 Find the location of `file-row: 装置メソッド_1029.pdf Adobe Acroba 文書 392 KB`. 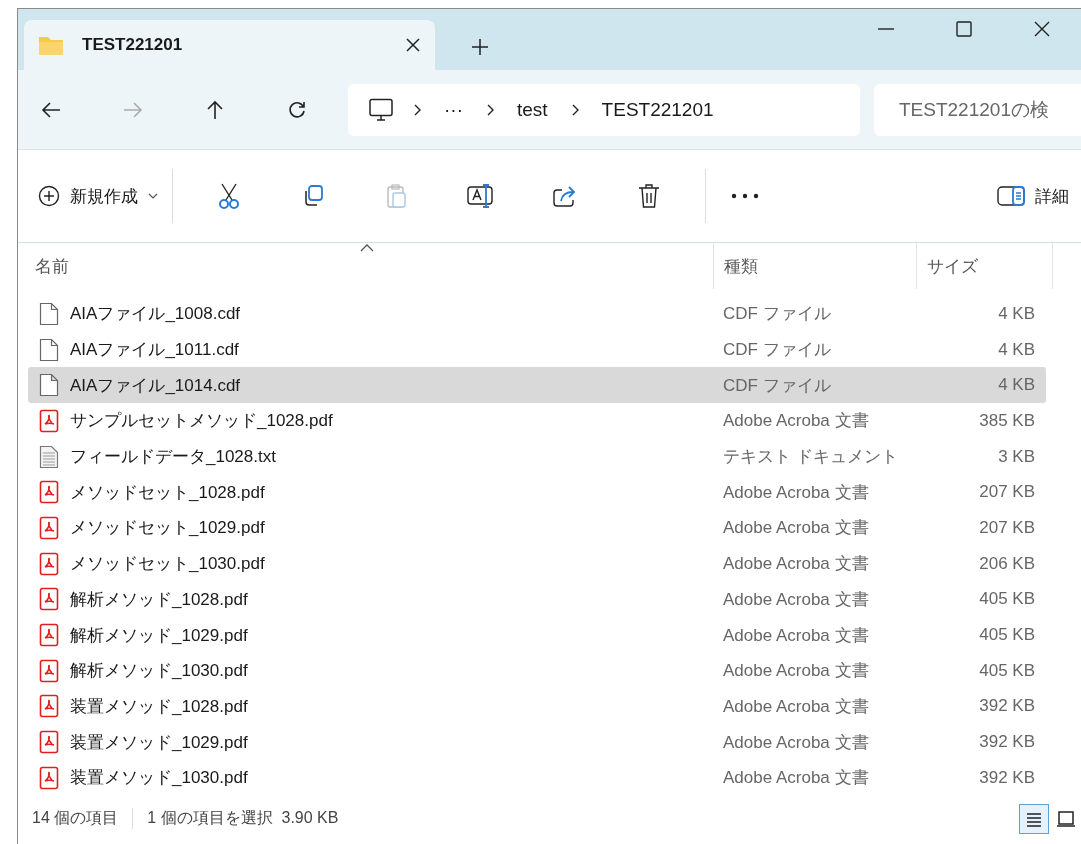

file-row: 装置メソッド_1029.pdf Adobe Acroba 文書 392 KB is located at coordinates (537, 742).